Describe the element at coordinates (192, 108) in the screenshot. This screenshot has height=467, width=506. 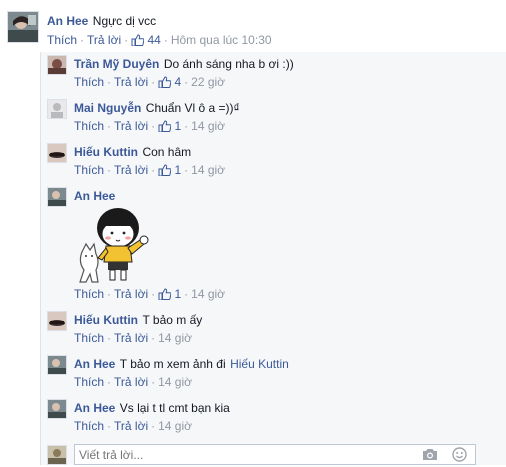
I see `comment-text: Chuẩn Vl ô a =))₫` at that location.